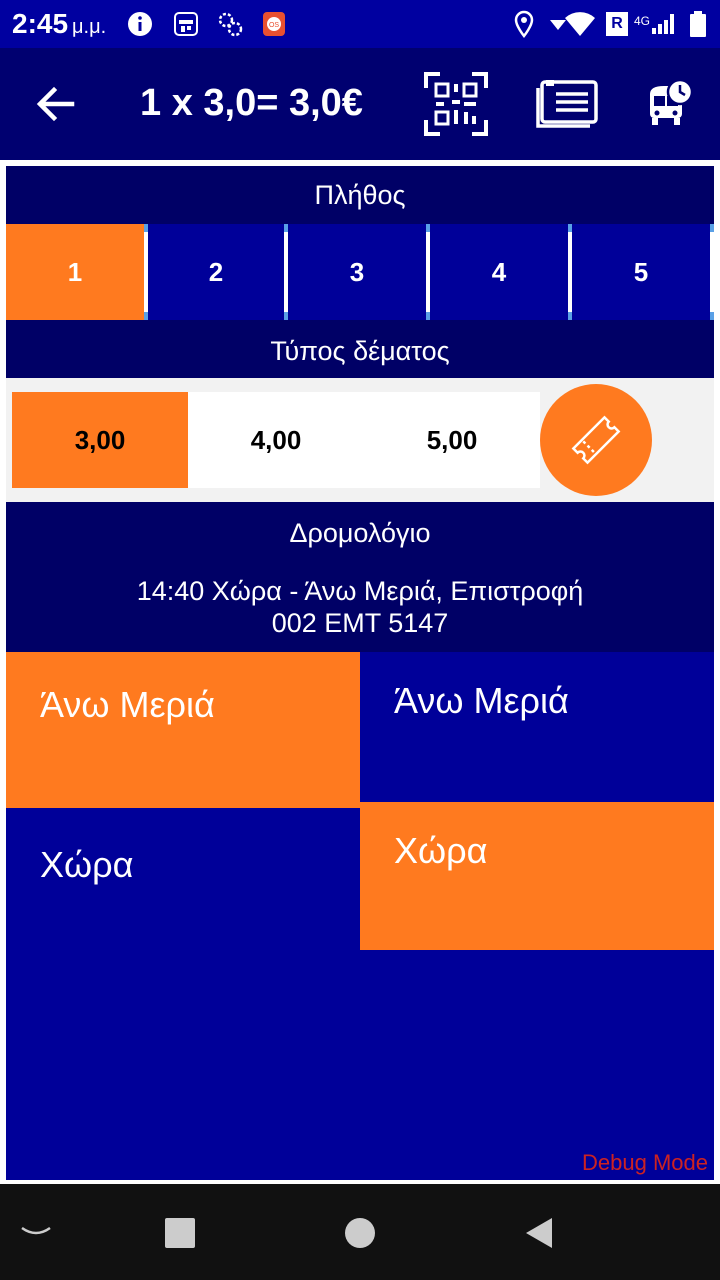 Image resolution: width=720 pixels, height=1280 pixels. I want to click on quantity-option-3: 3, so click(357, 272).